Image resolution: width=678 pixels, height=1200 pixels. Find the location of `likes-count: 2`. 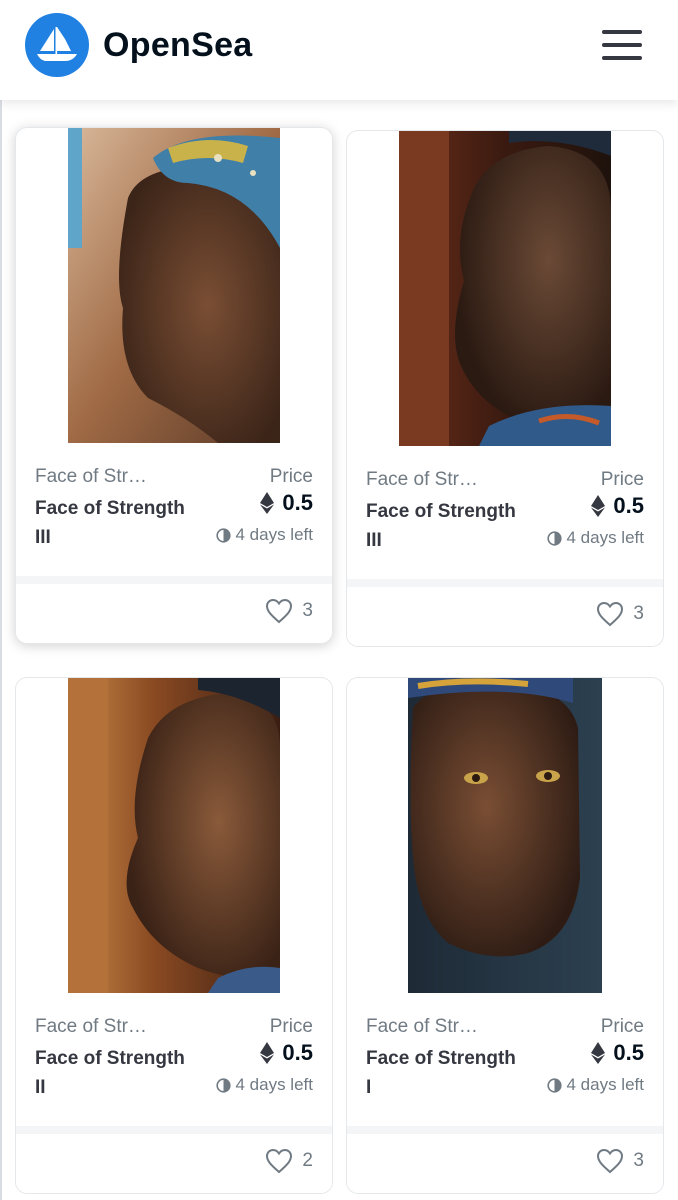

likes-count: 2 is located at coordinates (307, 1160).